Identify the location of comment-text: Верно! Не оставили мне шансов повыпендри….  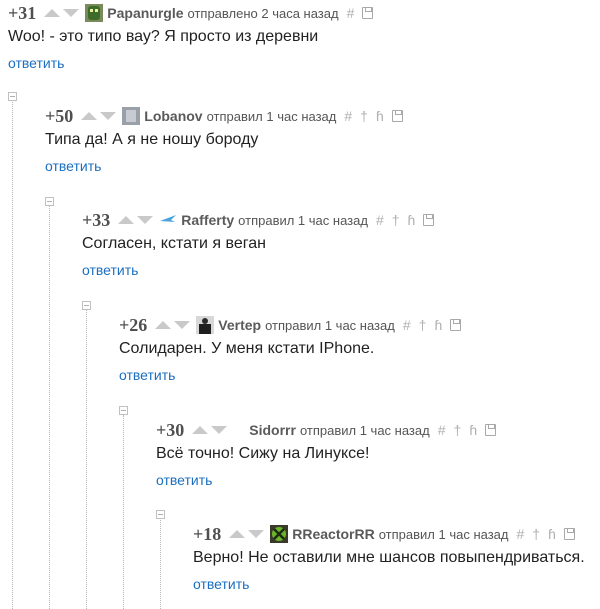
(389, 557).